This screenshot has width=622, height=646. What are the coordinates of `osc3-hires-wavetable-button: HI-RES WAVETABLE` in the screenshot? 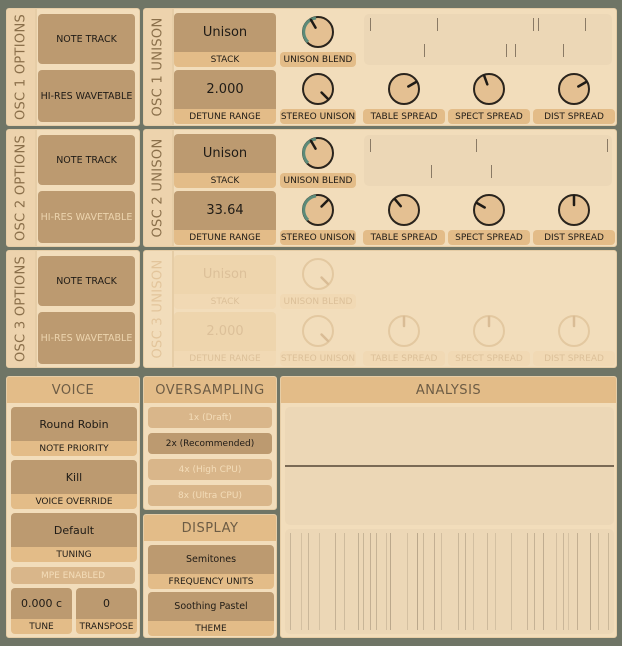 It's located at (86, 338).